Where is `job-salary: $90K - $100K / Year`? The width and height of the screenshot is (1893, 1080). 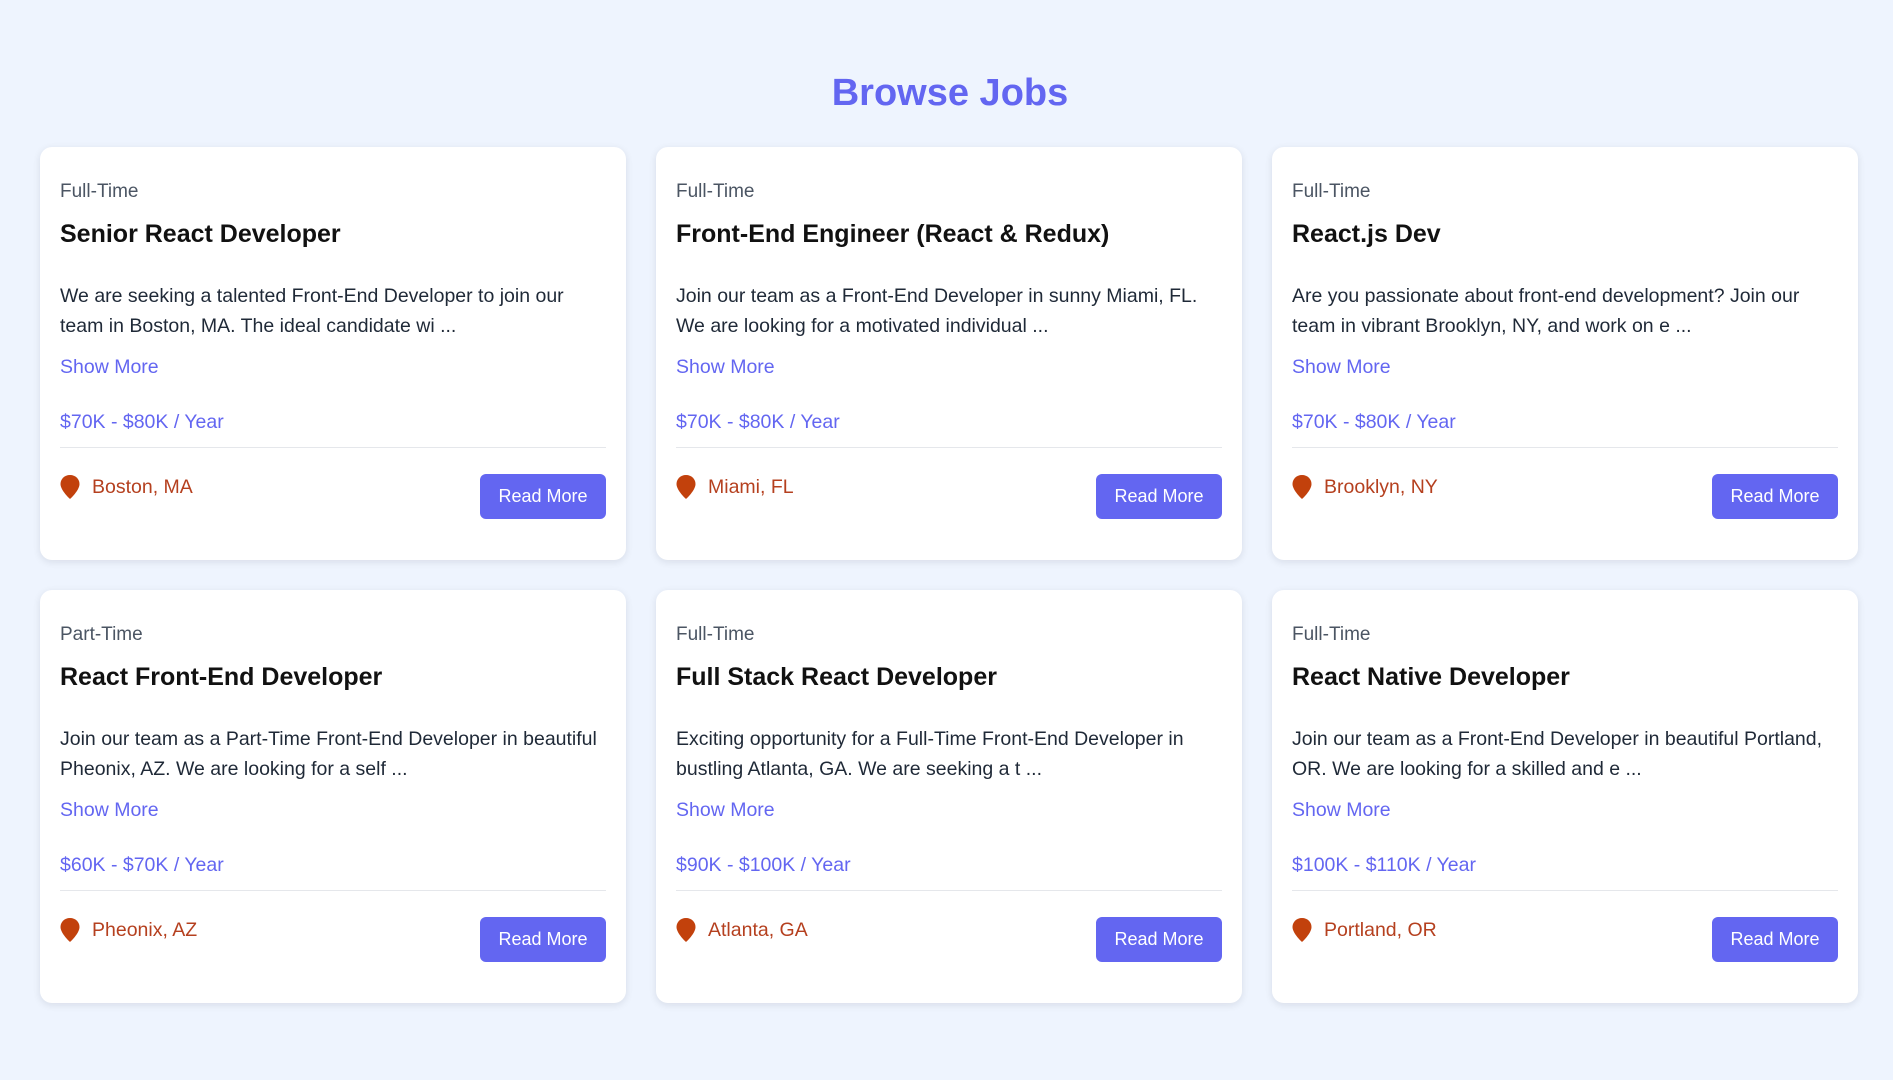
job-salary: $90K - $100K / Year is located at coordinates (763, 865).